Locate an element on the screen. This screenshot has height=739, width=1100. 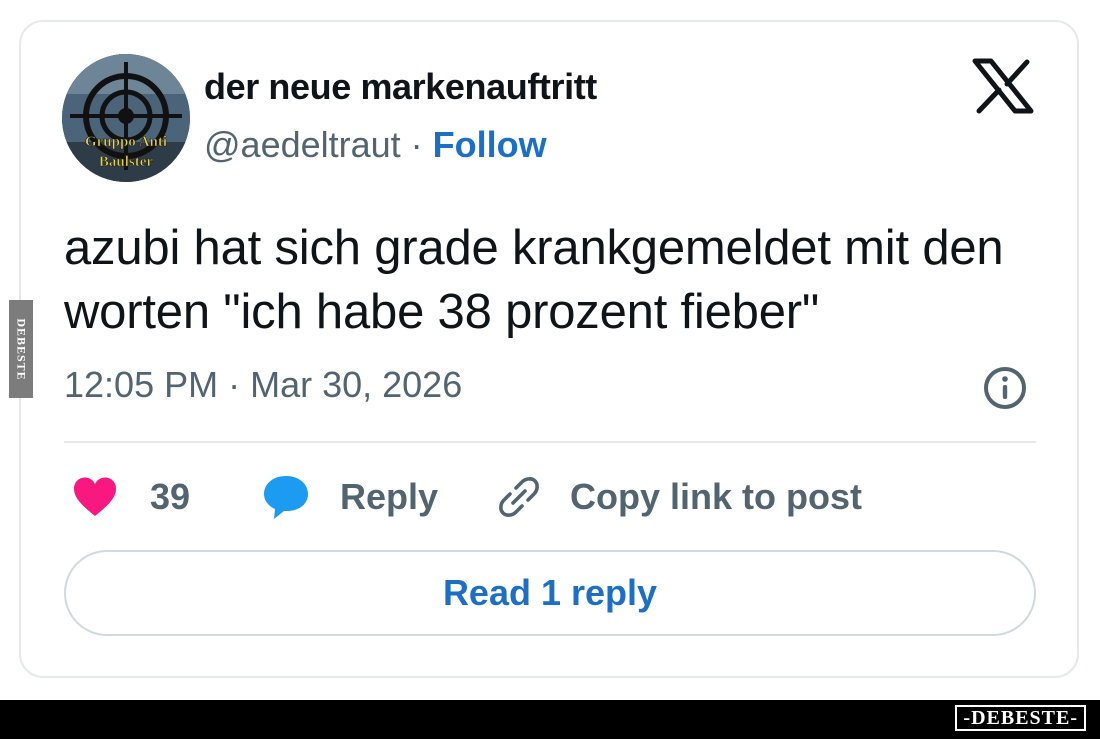
display-name: der neue markenauftritt is located at coordinates (400, 87).